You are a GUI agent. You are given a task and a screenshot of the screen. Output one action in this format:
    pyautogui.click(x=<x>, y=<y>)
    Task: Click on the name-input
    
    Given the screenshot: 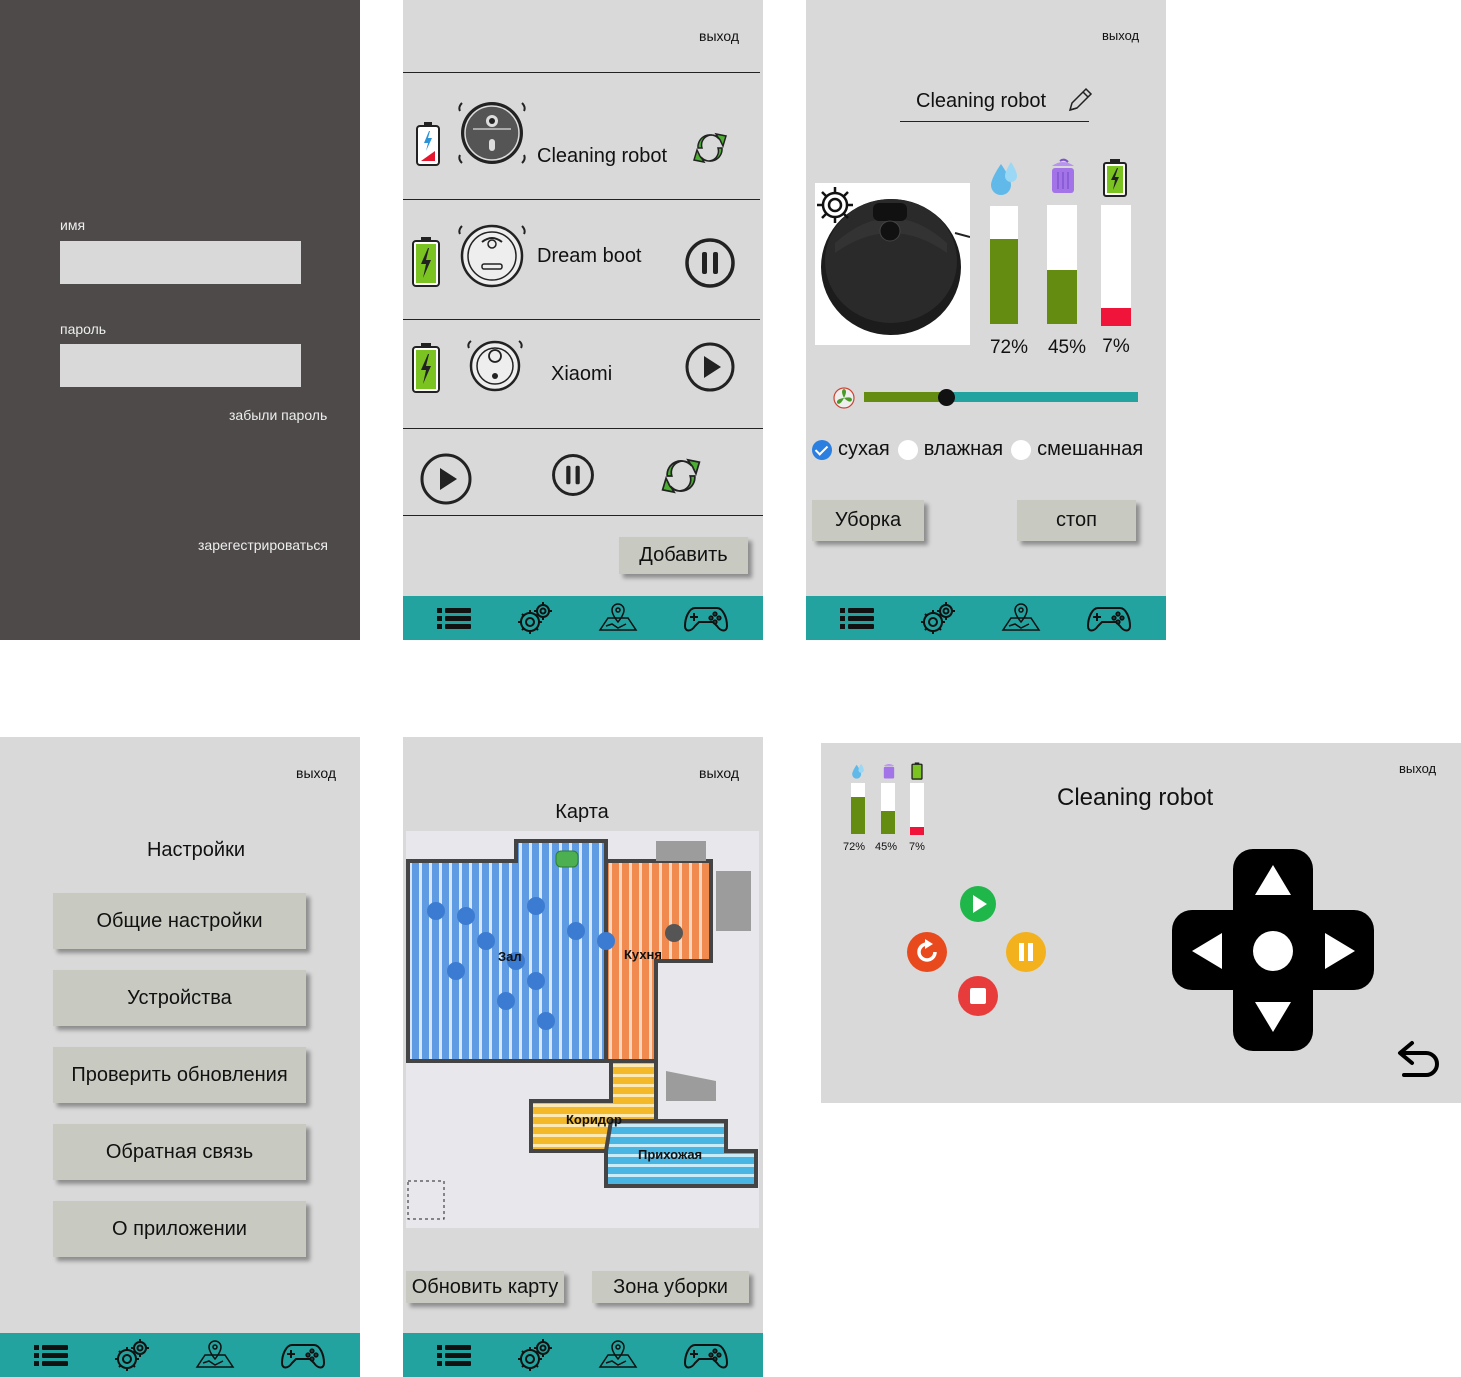 What is the action you would take?
    pyautogui.click(x=180, y=262)
    